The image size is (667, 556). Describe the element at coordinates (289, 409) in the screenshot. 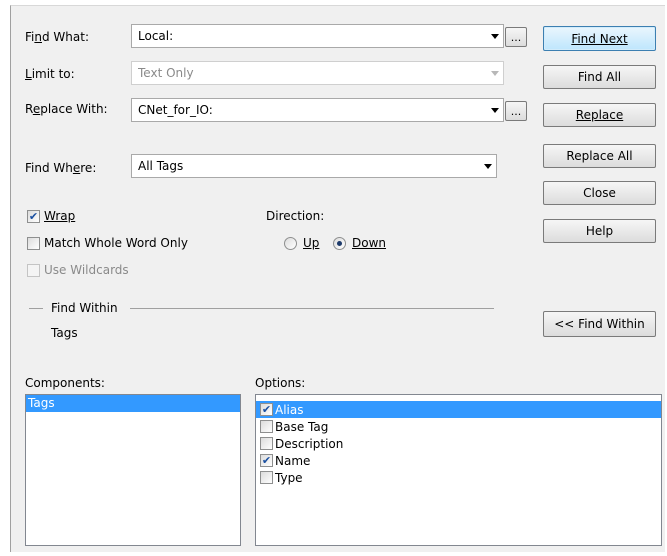

I see `option-label: Alias` at that location.